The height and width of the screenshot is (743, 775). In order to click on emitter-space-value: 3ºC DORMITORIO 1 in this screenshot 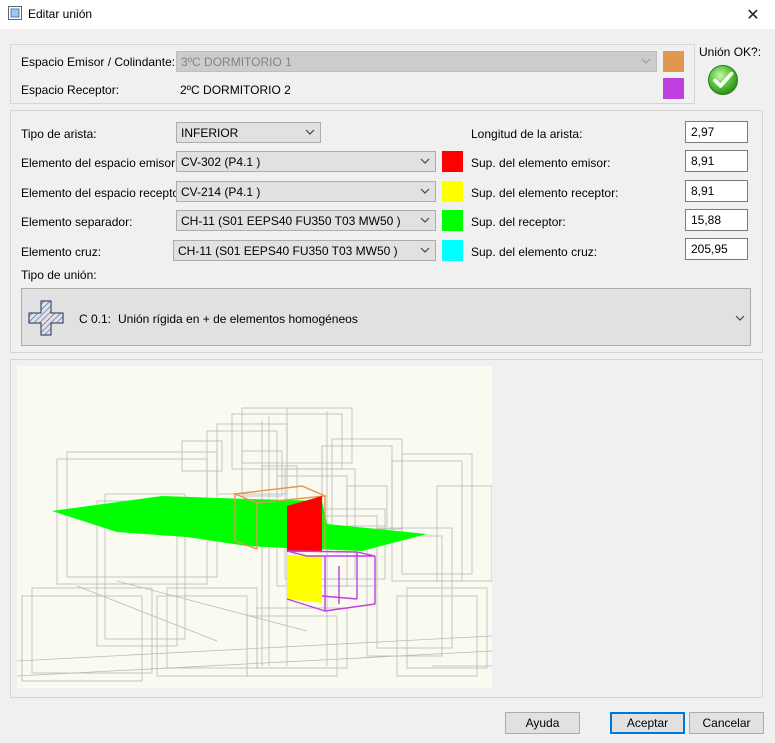, I will do `click(236, 62)`.